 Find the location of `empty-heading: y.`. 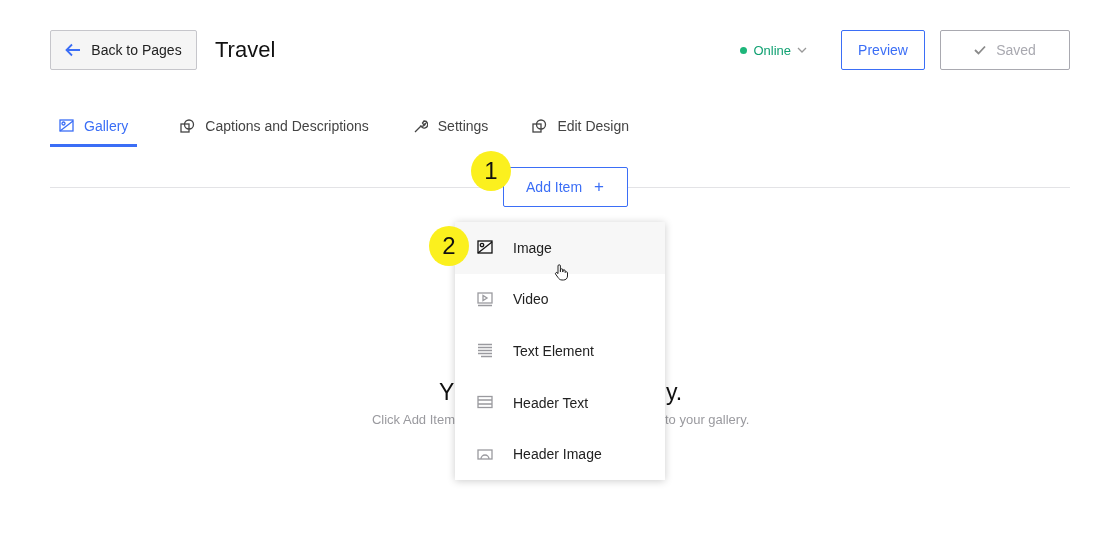

empty-heading: y. is located at coordinates (673, 392).